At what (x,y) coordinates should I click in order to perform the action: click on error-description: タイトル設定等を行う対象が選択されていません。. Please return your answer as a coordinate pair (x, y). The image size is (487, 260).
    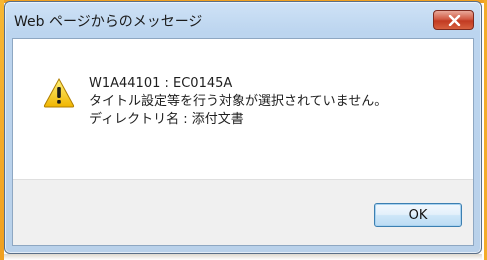
    Looking at the image, I should click on (238, 101).